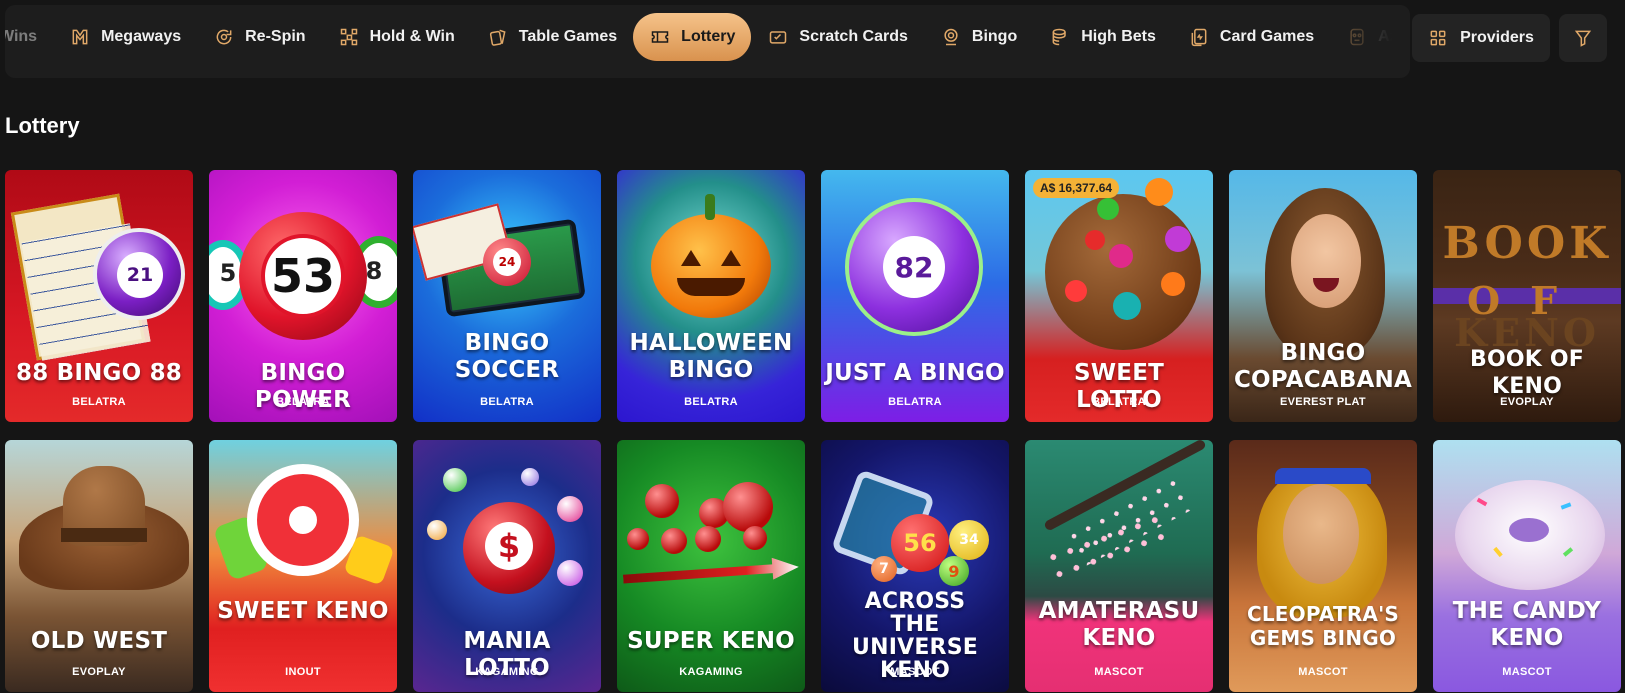 This screenshot has width=1625, height=693. Describe the element at coordinates (711, 566) in the screenshot. I see `game-card-super-keno: SUPER KENO KAGAMING` at that location.